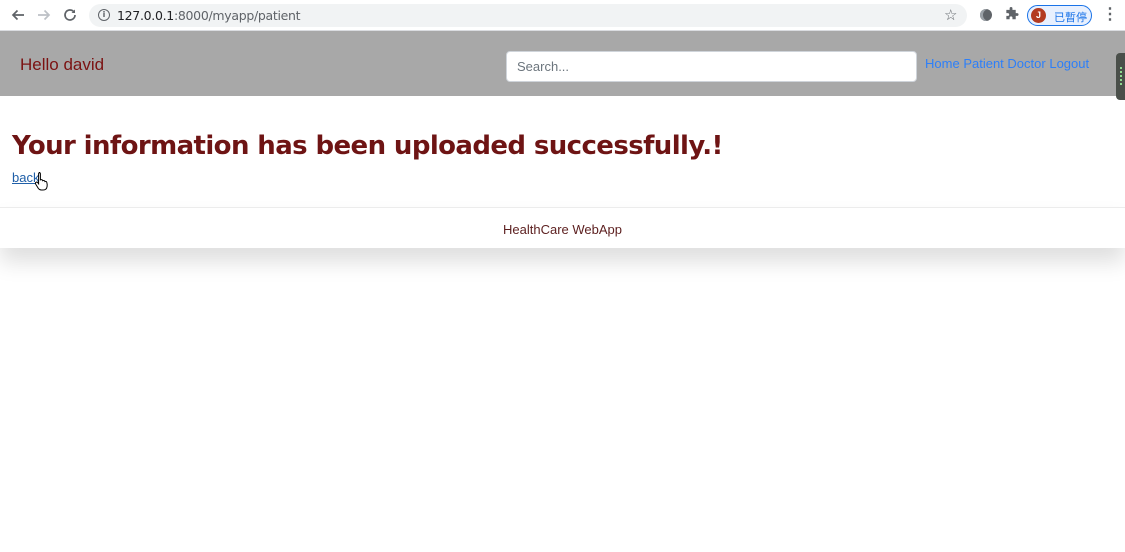 The height and width of the screenshot is (552, 1125). I want to click on url-text: 127.0.0.1:8000/myapp/patient, so click(209, 15).